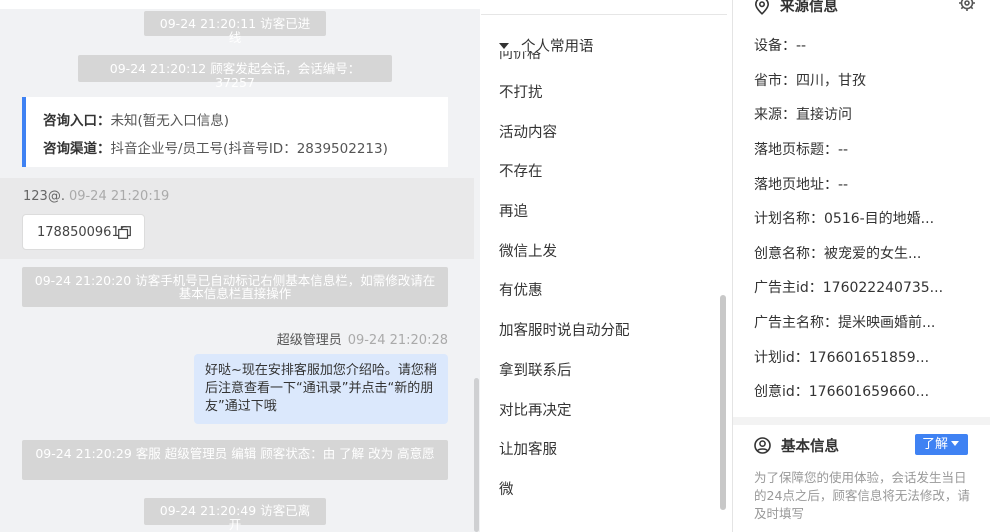  What do you see at coordinates (809, 7) in the screenshot?
I see `source-info-title: 来源信息` at bounding box center [809, 7].